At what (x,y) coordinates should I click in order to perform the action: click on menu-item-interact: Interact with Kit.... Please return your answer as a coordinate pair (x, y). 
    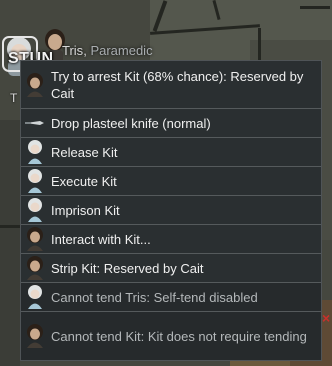
    Looking at the image, I should click on (171, 239).